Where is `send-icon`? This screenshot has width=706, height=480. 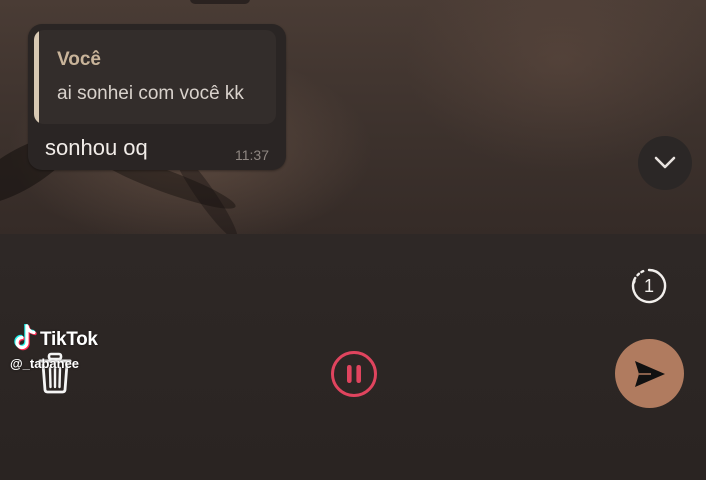
send-icon is located at coordinates (649, 373).